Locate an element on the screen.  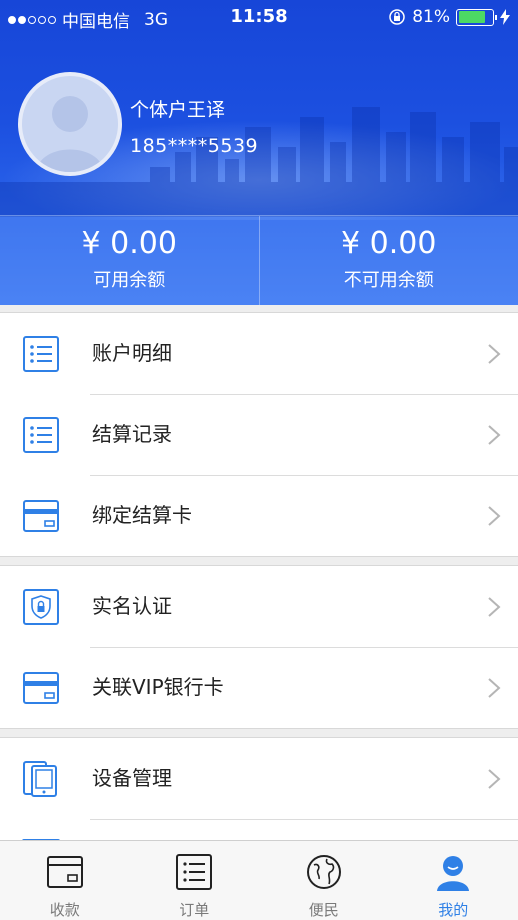
balance-label: 可用余额 is located at coordinates (129, 280).